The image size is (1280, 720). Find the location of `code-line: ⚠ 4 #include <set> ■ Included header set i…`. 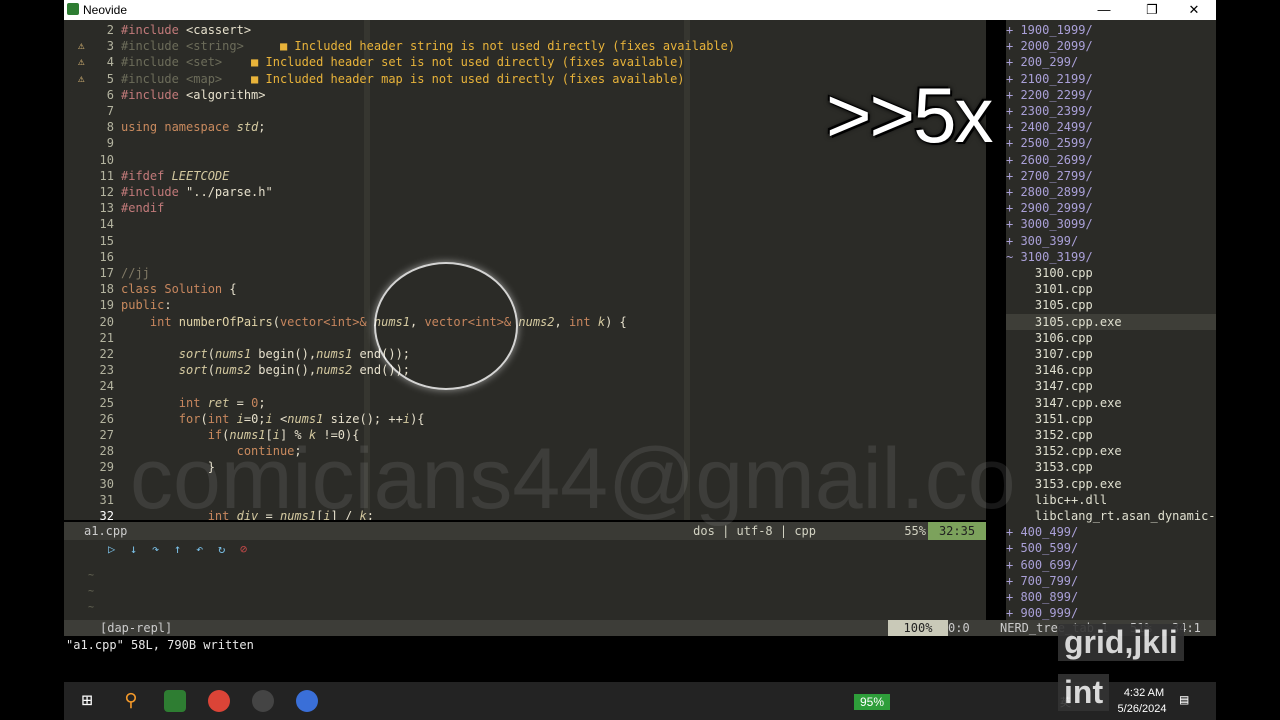

code-line: ⚠ 4 #include <set> ■ Included header set i… is located at coordinates (525, 62).